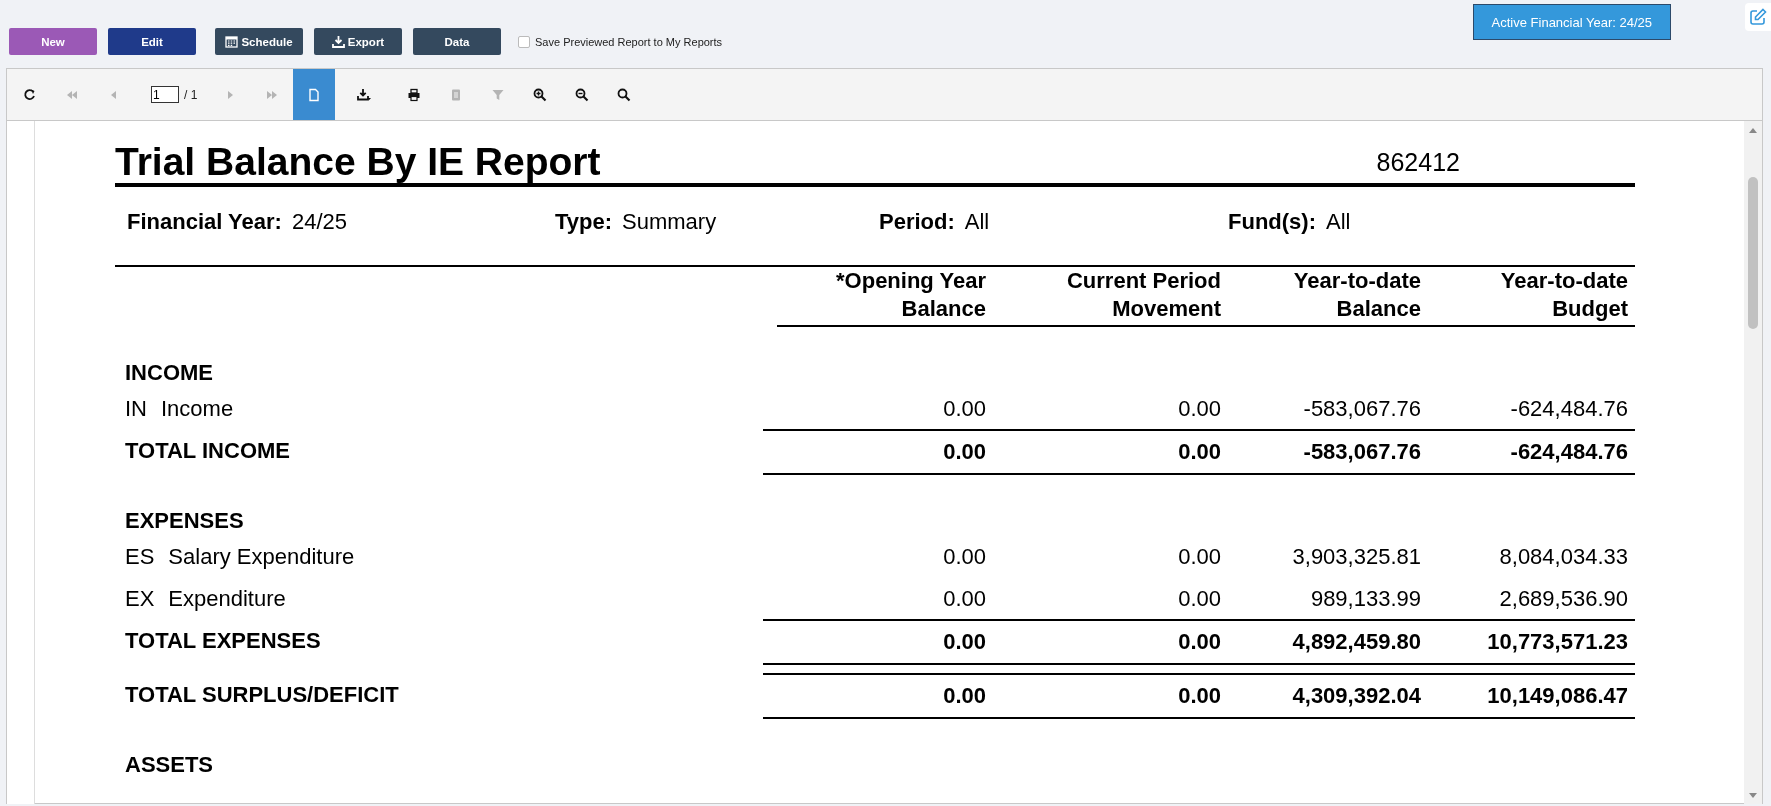  I want to click on toolbar-button: Export, so click(358, 41).